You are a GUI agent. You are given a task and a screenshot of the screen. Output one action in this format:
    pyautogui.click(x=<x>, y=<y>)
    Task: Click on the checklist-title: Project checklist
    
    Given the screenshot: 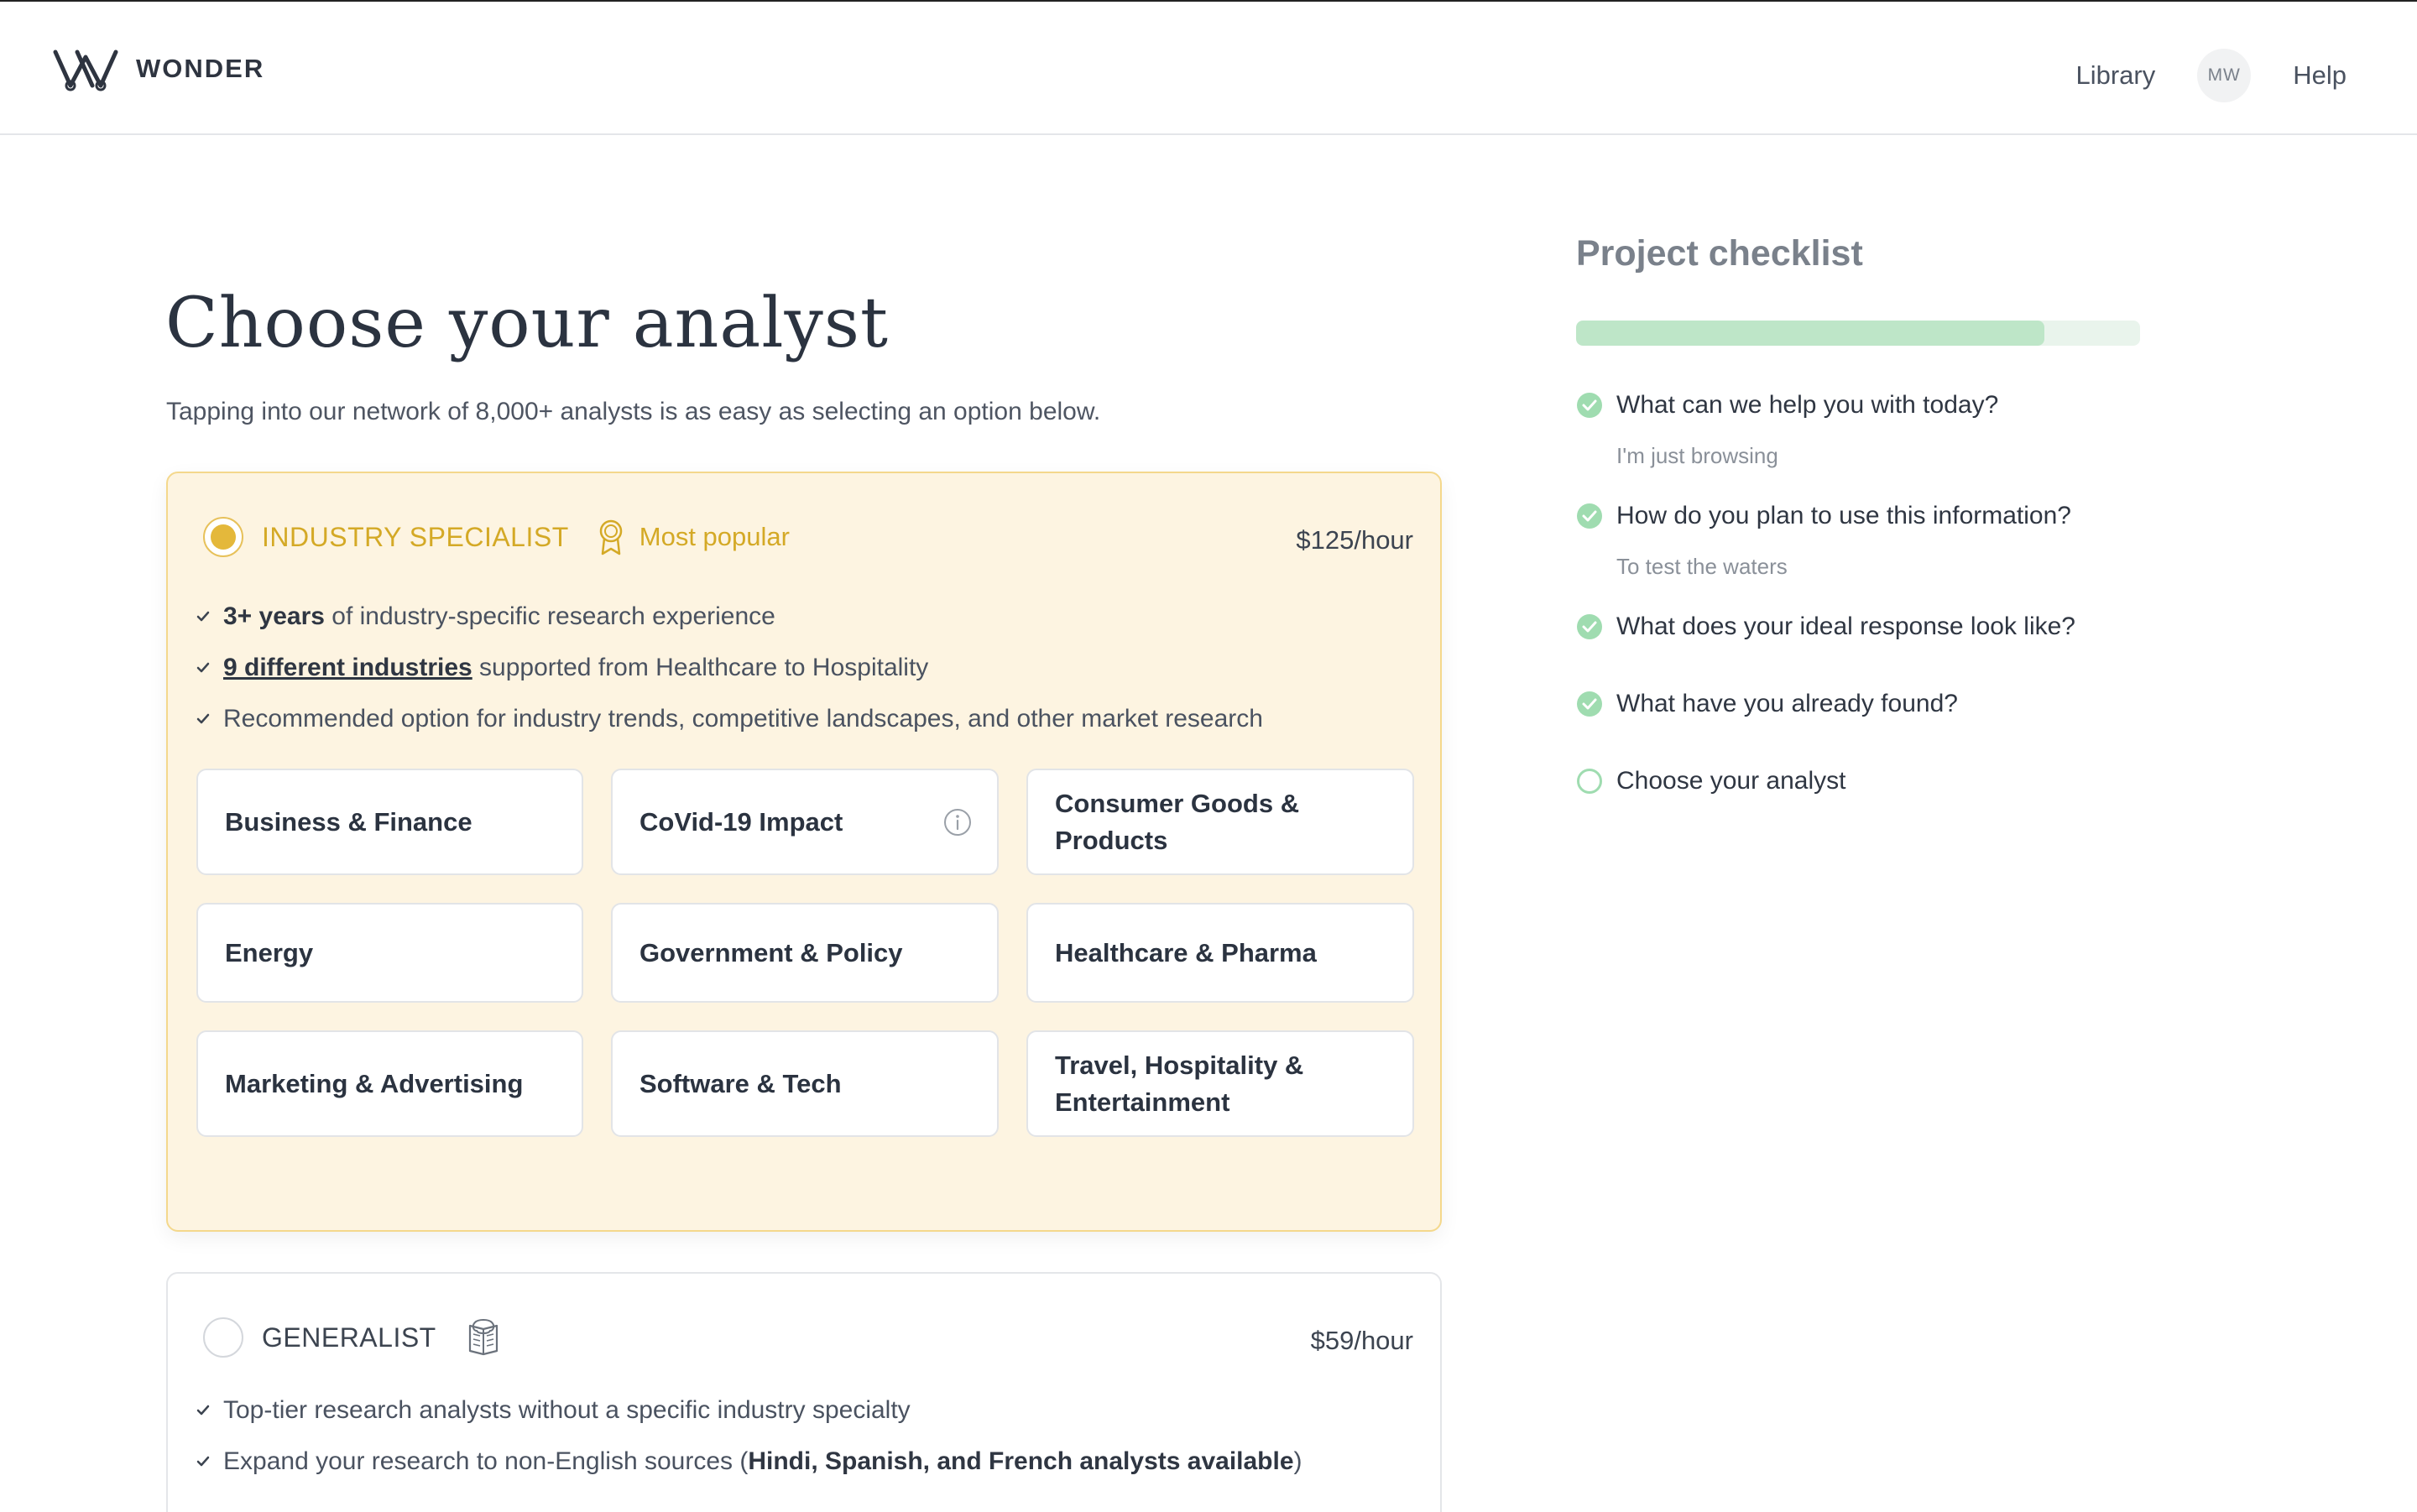 What is the action you would take?
    pyautogui.click(x=1719, y=253)
    